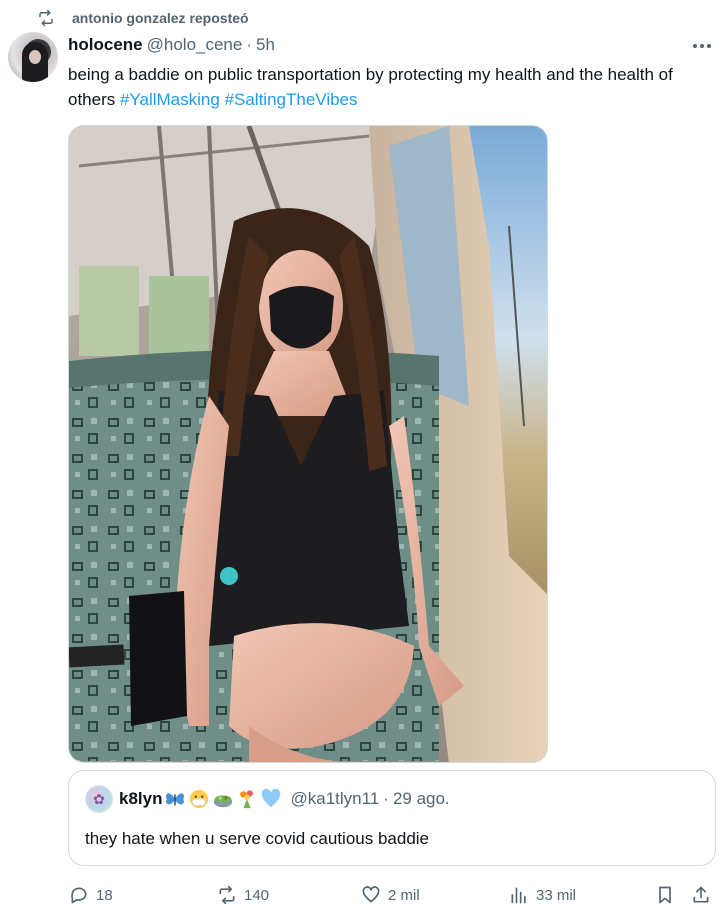  What do you see at coordinates (160, 18) in the screenshot?
I see `repost-label: antonio gonzalez reposteó` at bounding box center [160, 18].